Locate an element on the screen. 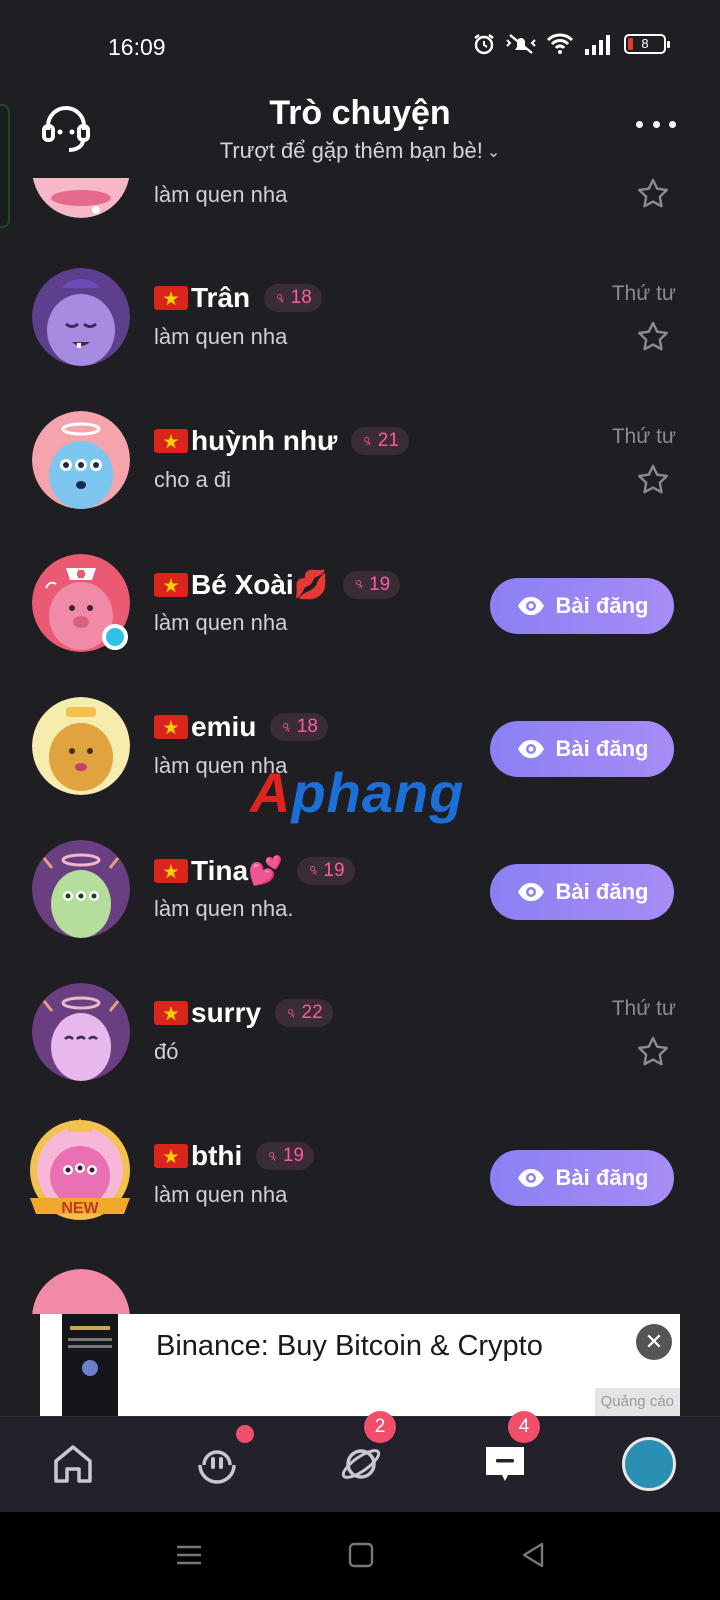 The width and height of the screenshot is (720, 1600). subtitle-text: Trượt để gặp thêm bạn bè! is located at coordinates (351, 150).